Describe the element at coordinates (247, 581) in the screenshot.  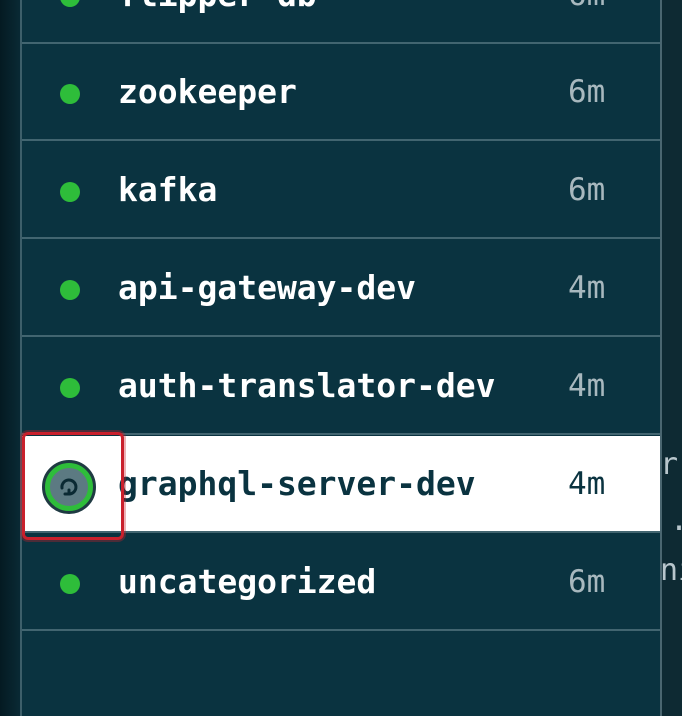
I see `resource-name: uncategorized` at that location.